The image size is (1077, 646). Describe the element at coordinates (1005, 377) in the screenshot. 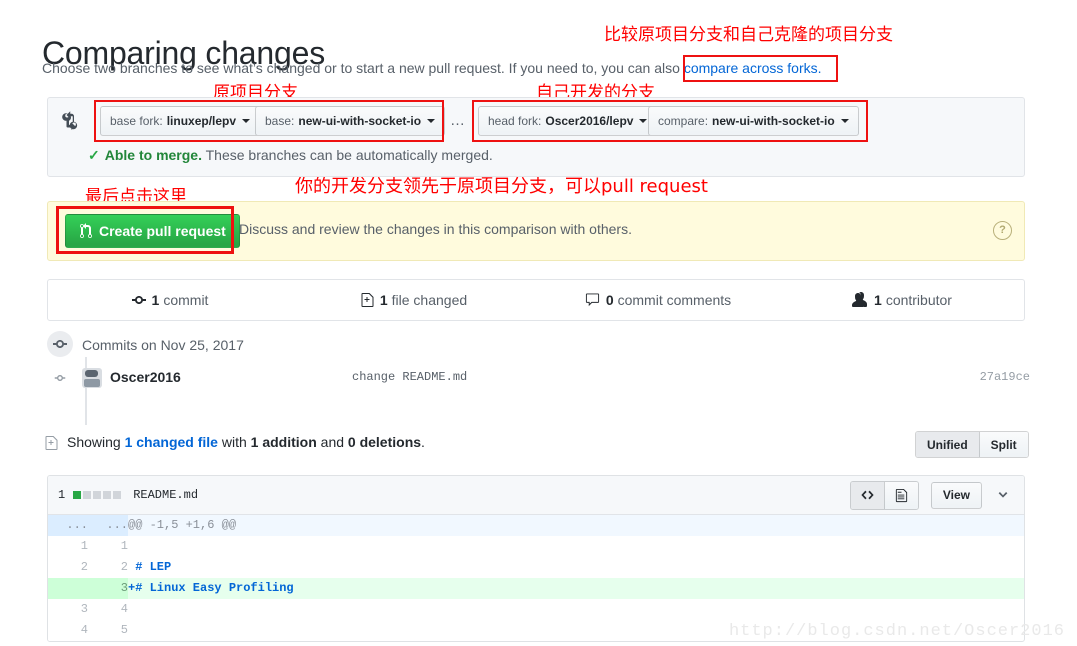

I see `commit-sha: 27a19ce` at that location.